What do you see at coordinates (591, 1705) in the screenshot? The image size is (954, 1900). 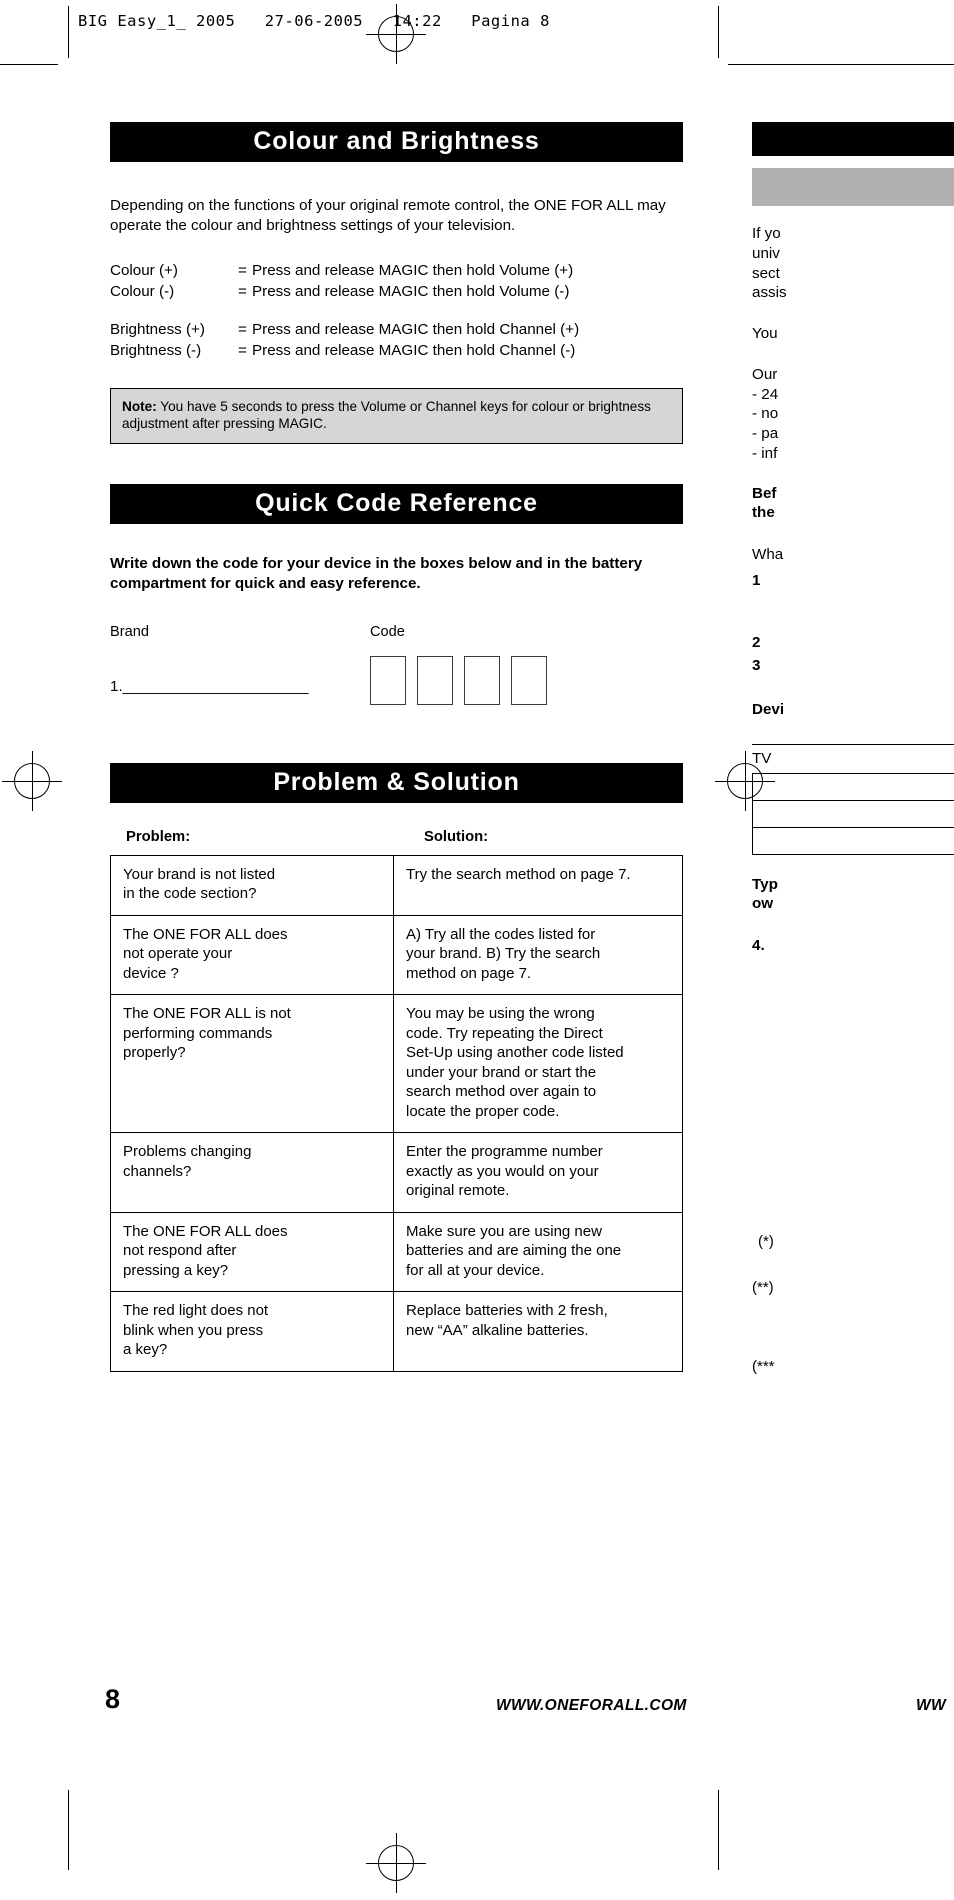 I see `website-url-center: WWW.ONEFORALL.COM` at bounding box center [591, 1705].